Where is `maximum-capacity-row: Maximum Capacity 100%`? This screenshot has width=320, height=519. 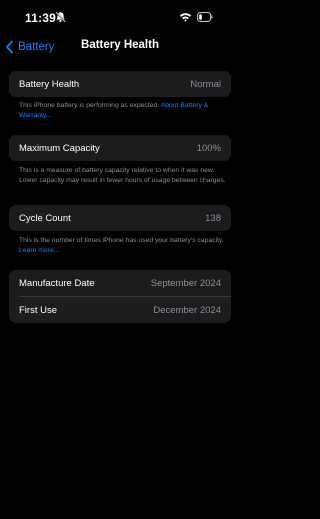
maximum-capacity-row: Maximum Capacity 100% is located at coordinates (120, 148).